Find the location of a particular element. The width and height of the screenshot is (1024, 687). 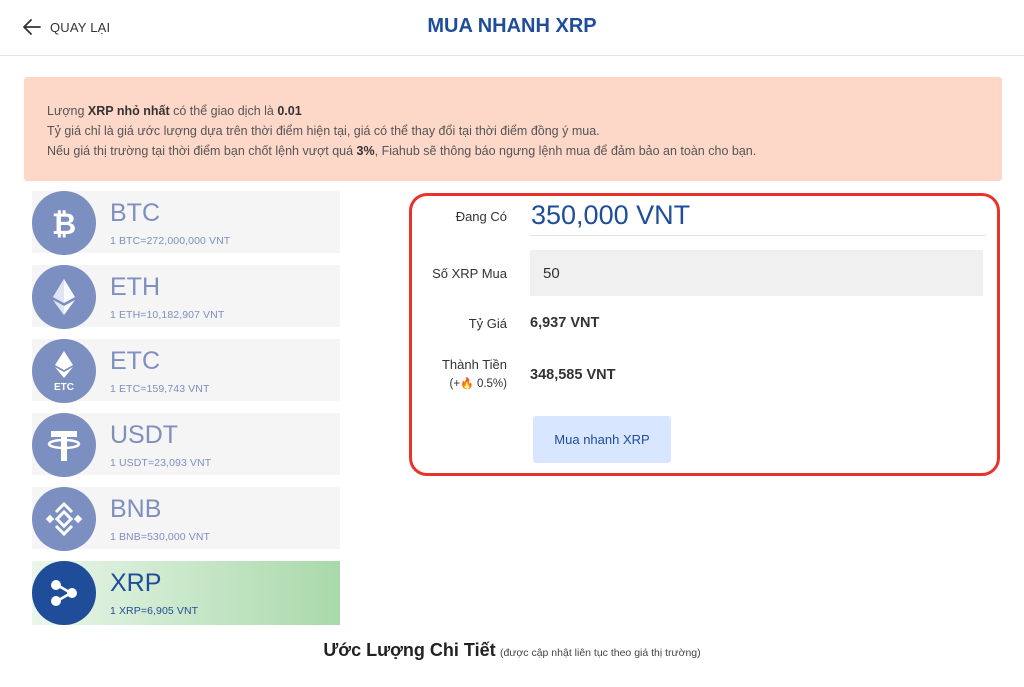

page-title: MUA NHANH XRP is located at coordinates (512, 26).